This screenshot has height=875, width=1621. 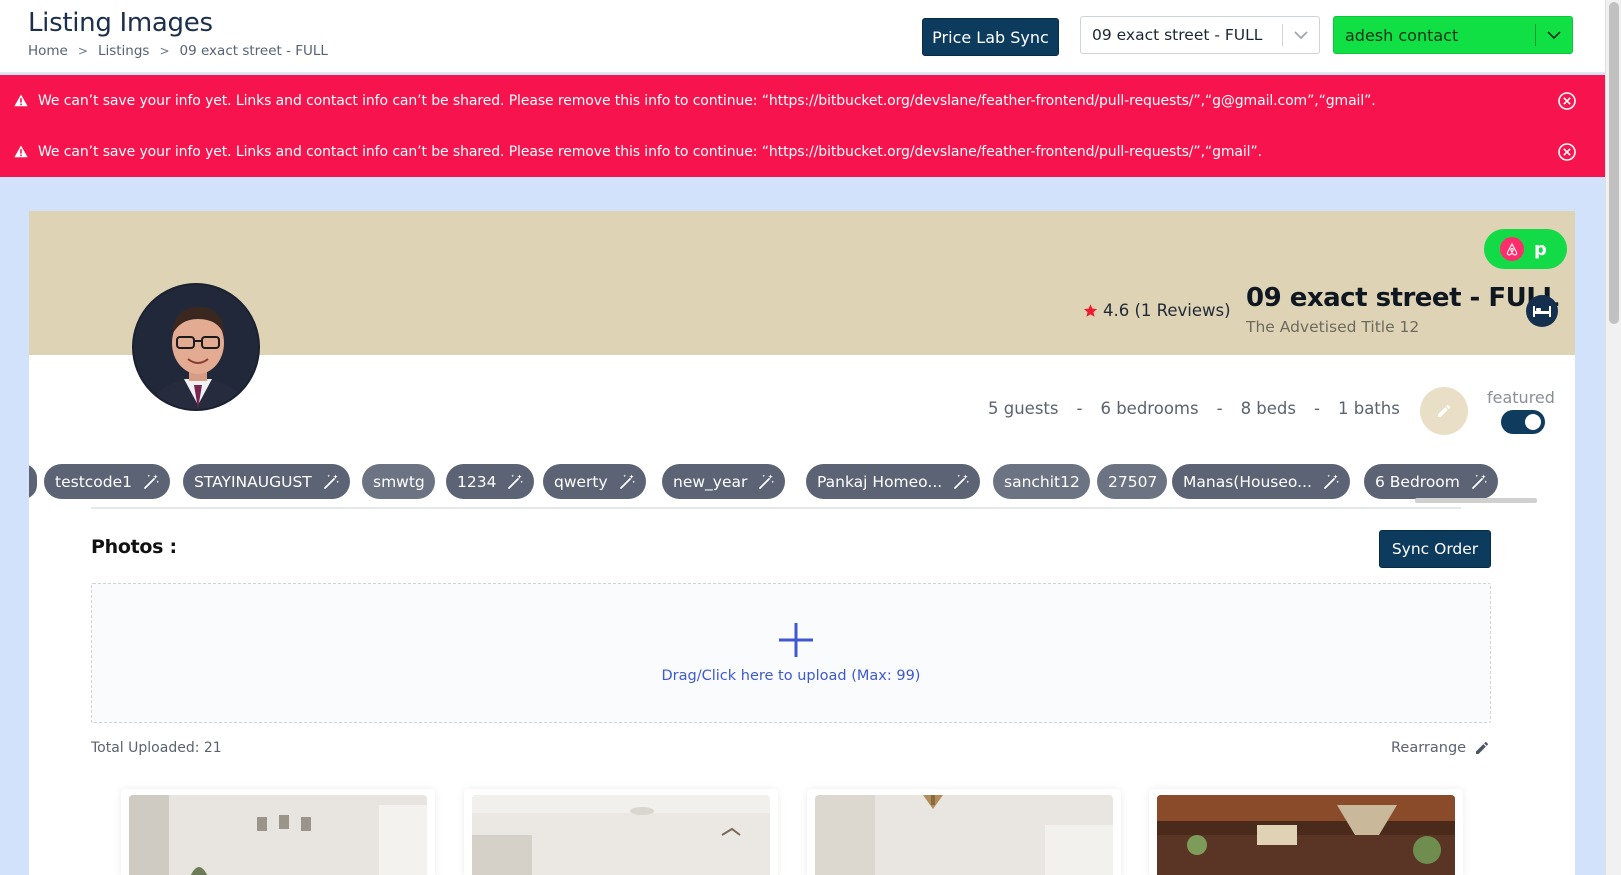 What do you see at coordinates (477, 481) in the screenshot?
I see `tag-label: 1234` at bounding box center [477, 481].